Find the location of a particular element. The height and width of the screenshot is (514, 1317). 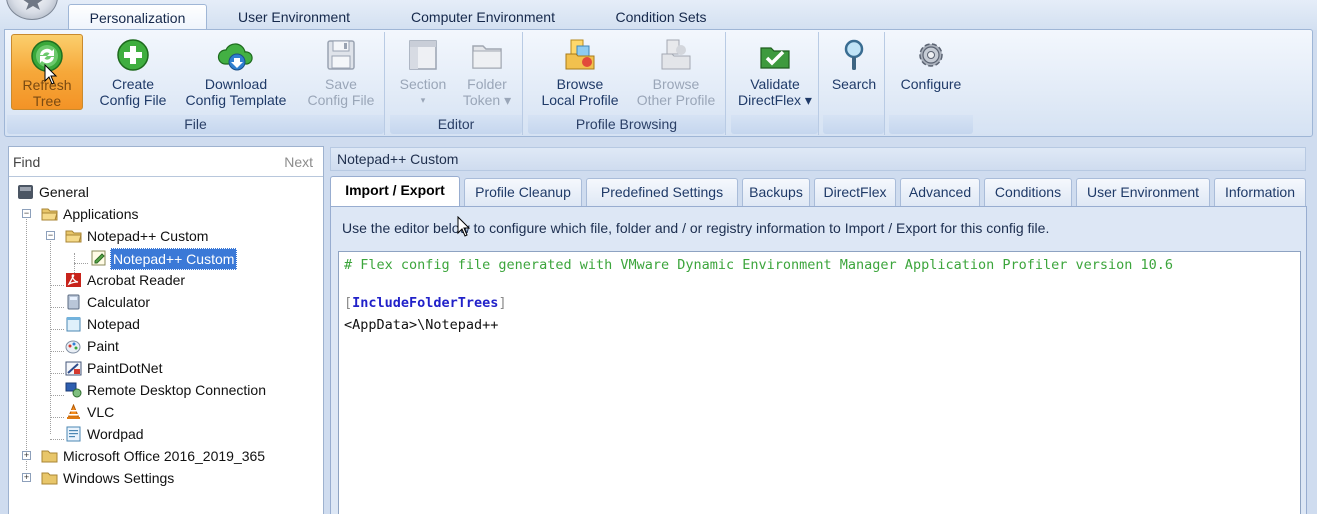

ribbon-group-validate: Validate DirectFlex ▾ is located at coordinates (775, 83).